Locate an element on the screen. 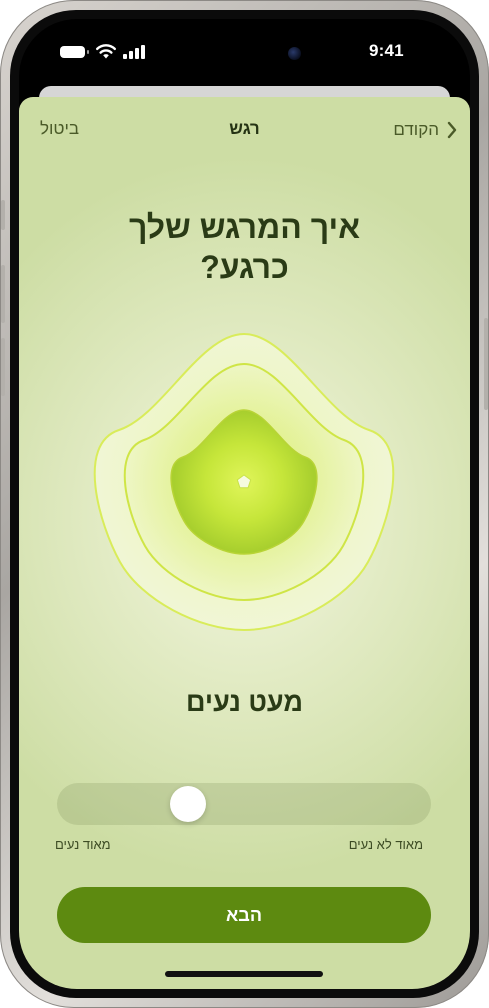 This screenshot has width=489, height=1008. action-button is located at coordinates (3, 215).